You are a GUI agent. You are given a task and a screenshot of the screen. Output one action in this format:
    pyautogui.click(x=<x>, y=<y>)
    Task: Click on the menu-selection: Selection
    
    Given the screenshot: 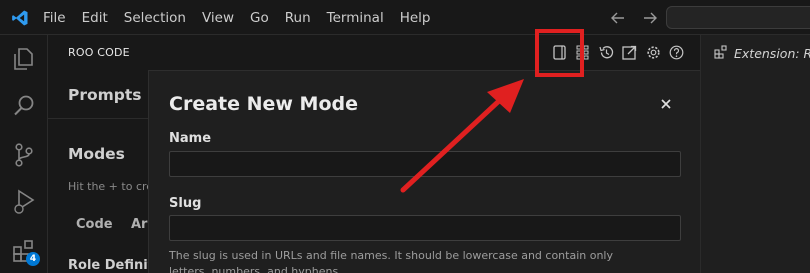 What is the action you would take?
    pyautogui.click(x=155, y=18)
    